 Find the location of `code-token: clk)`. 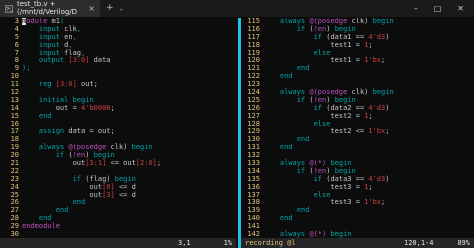

code-token: clk) is located at coordinates (360, 92).